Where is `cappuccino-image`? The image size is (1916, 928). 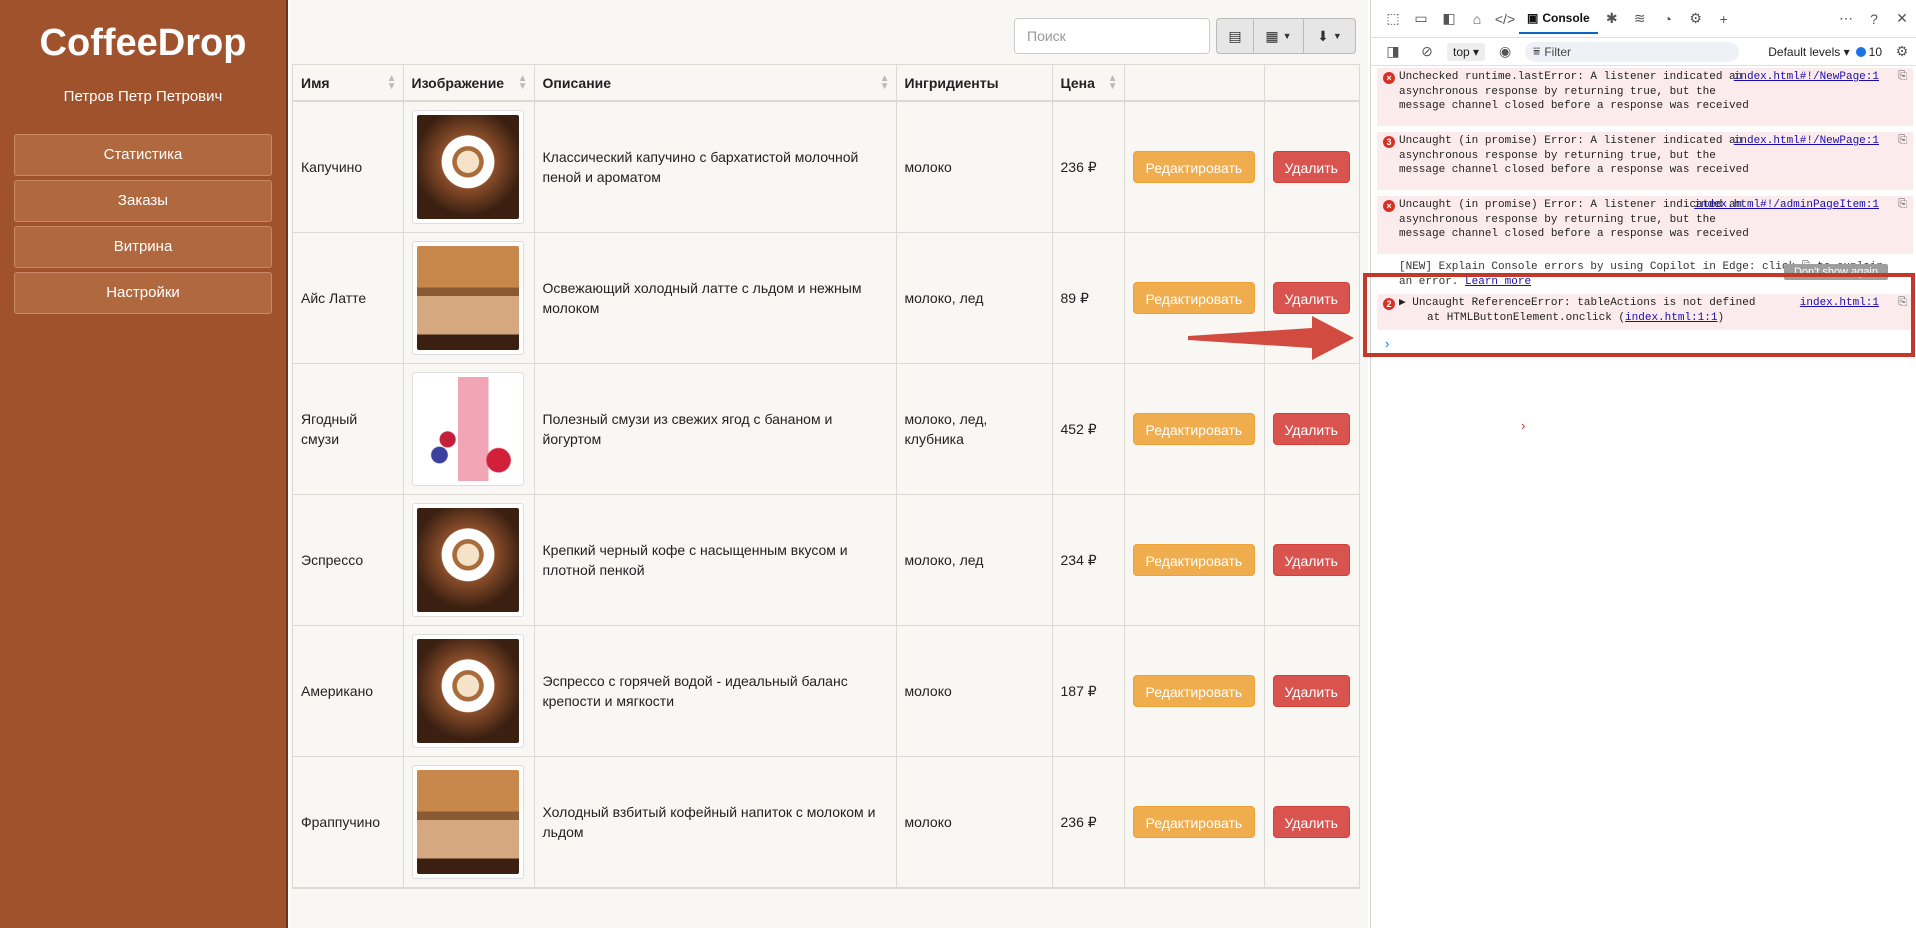 cappuccino-image is located at coordinates (467, 166).